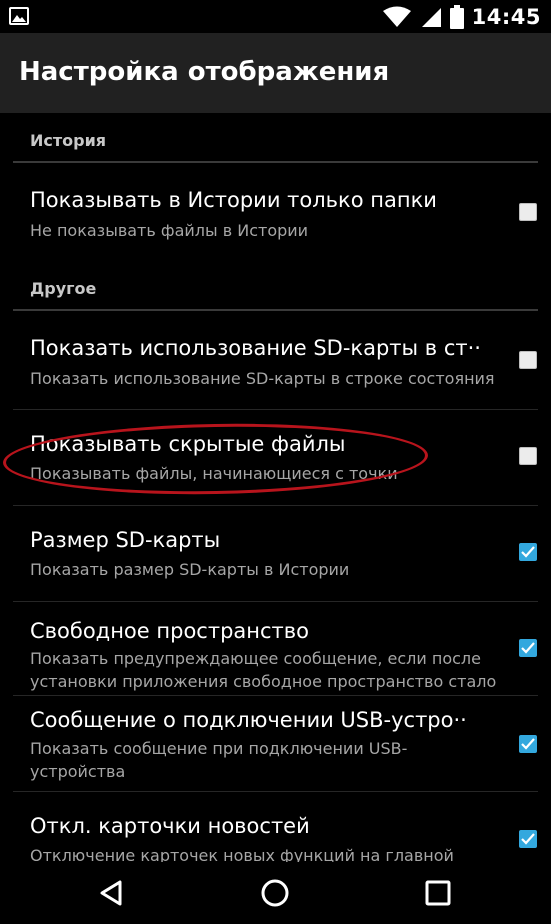  I want to click on setting-title: Размер SD-карты, so click(125, 540).